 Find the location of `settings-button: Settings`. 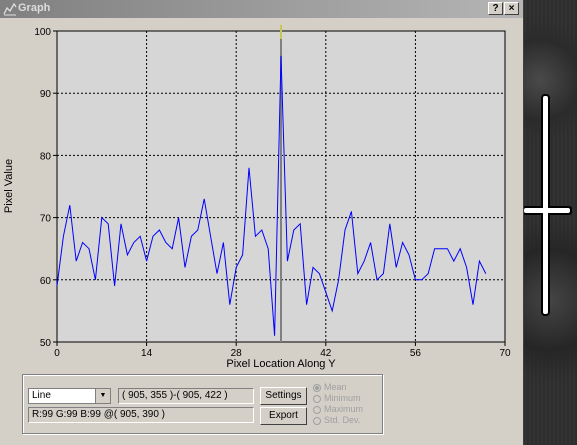

settings-button: Settings is located at coordinates (283, 396).